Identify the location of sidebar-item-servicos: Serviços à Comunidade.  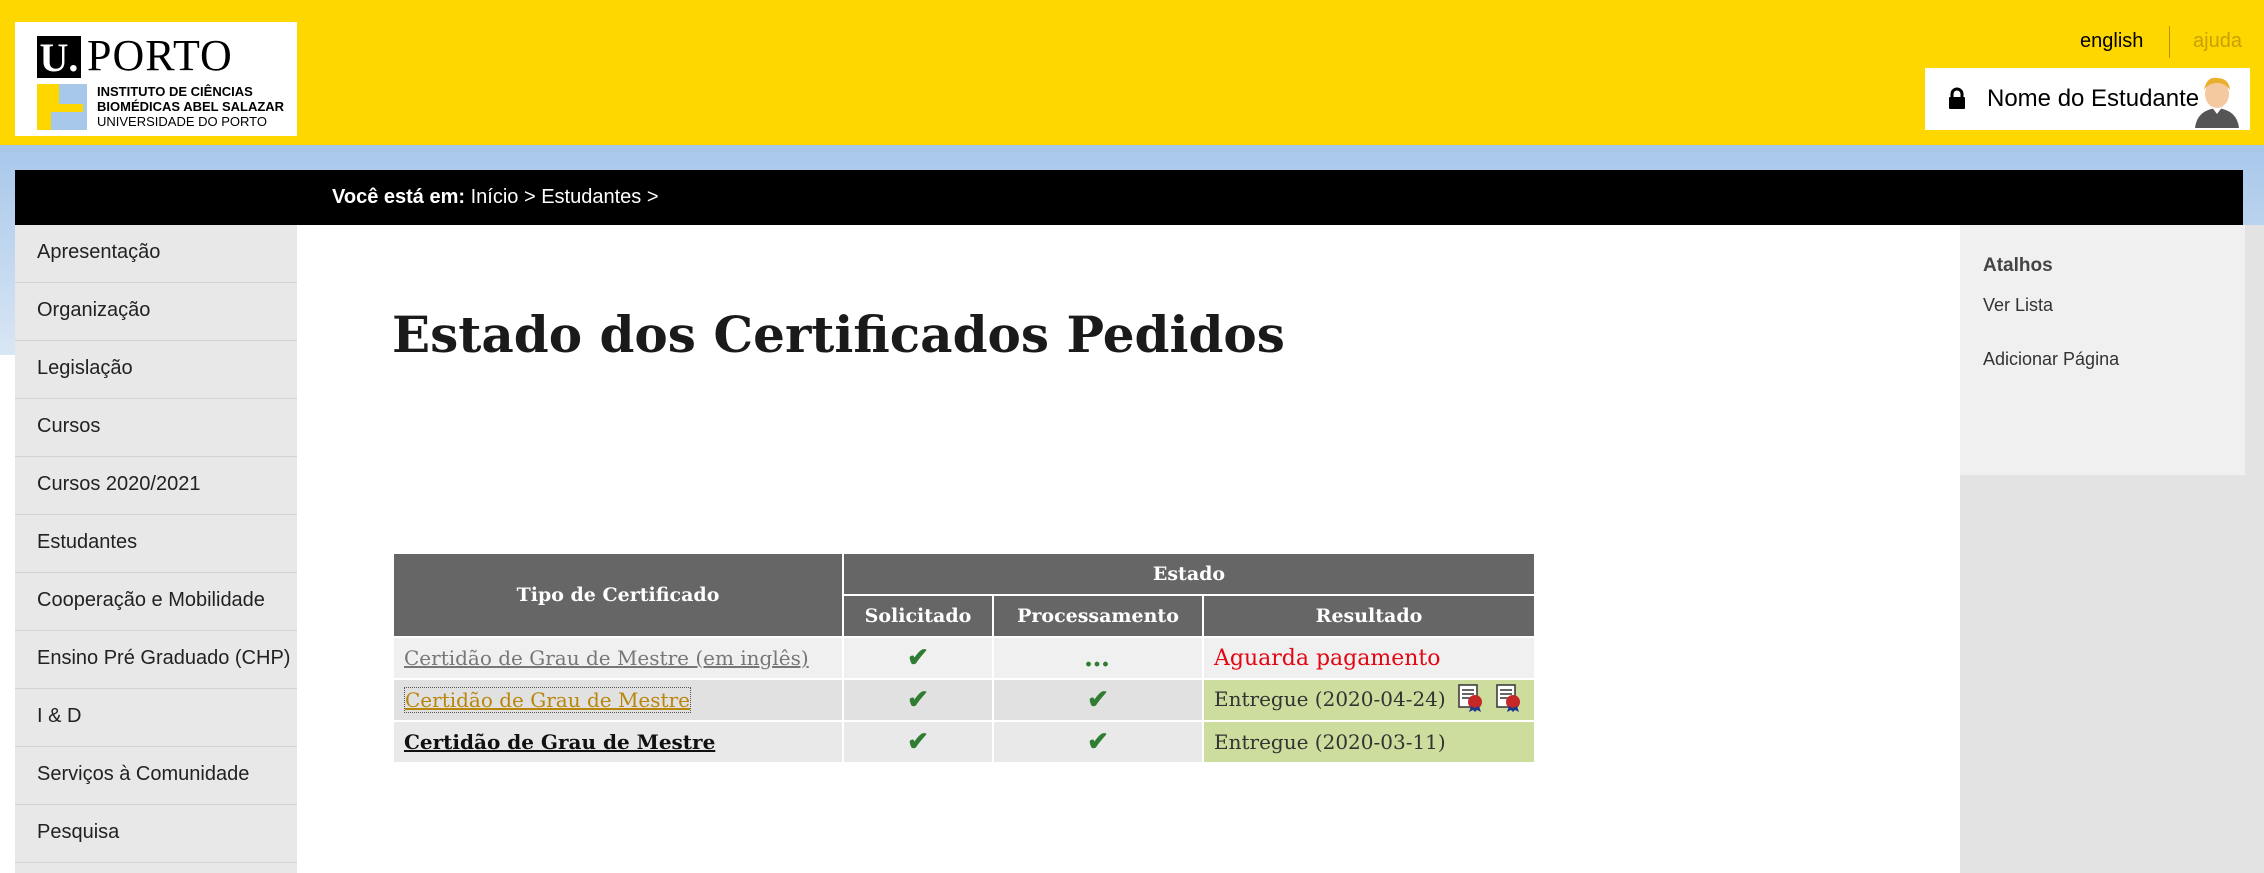
(156, 776).